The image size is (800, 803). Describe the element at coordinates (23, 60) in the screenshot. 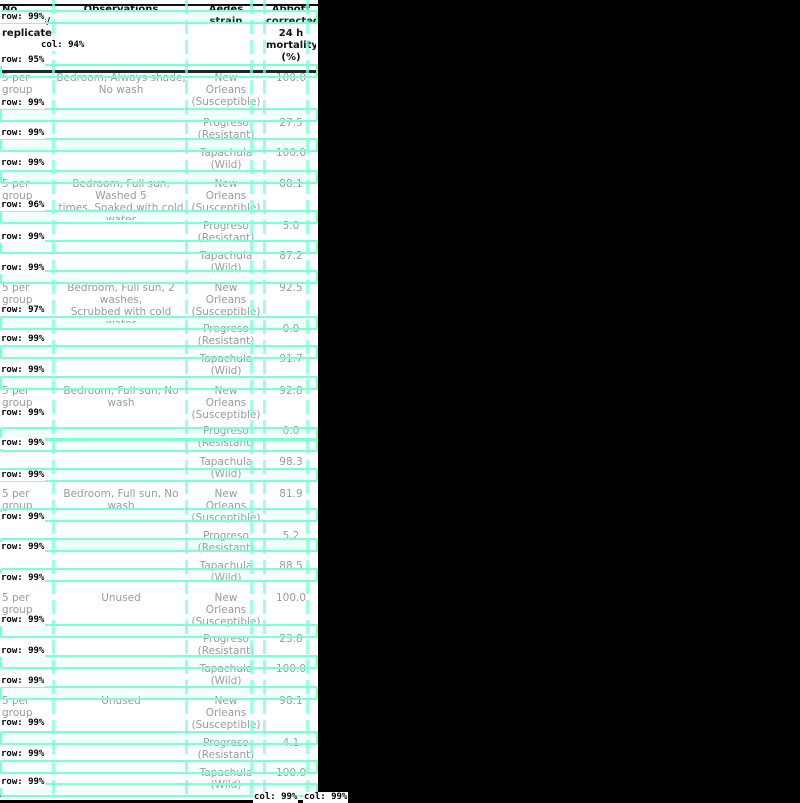

I see `row-confidence-label: row: 95%` at that location.